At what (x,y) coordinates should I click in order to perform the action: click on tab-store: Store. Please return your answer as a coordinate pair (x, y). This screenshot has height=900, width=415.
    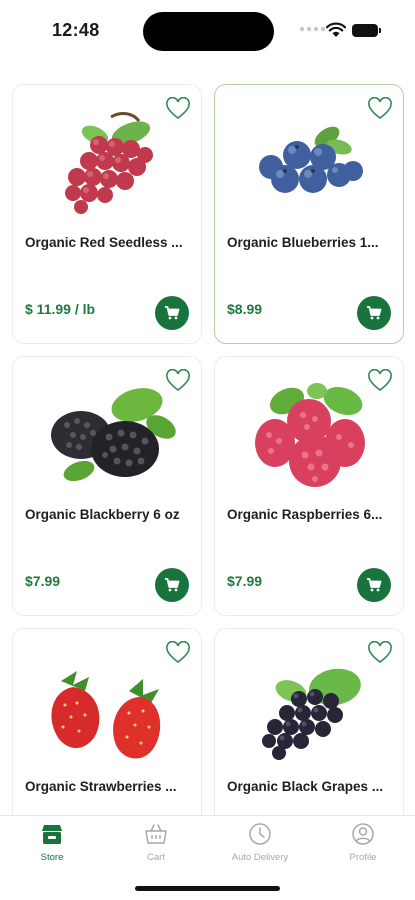
    Looking at the image, I should click on (52, 847).